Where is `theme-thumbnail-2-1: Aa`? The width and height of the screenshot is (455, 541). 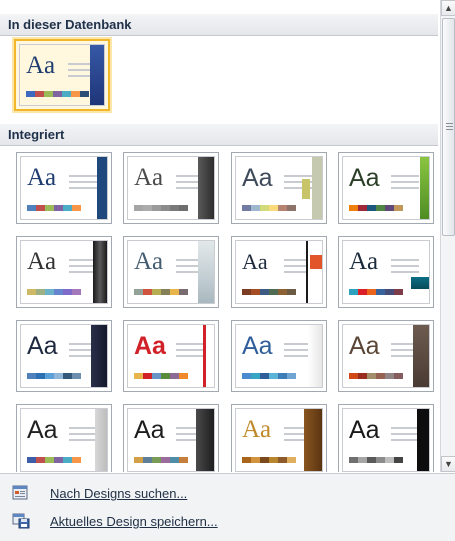
theme-thumbnail-2-1: Aa is located at coordinates (64, 272).